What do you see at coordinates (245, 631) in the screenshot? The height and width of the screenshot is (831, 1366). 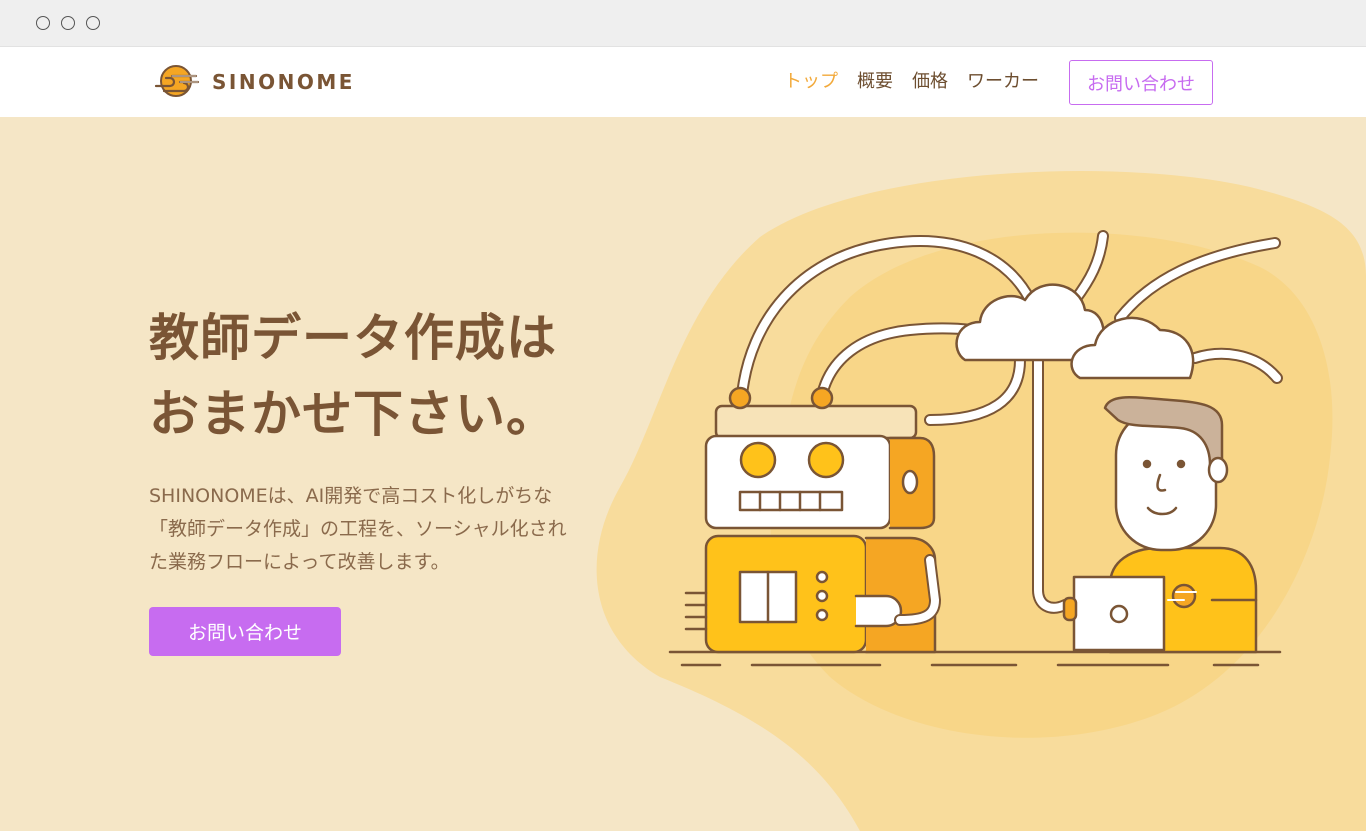 I see `hero-contact-button: お問い合わせ` at bounding box center [245, 631].